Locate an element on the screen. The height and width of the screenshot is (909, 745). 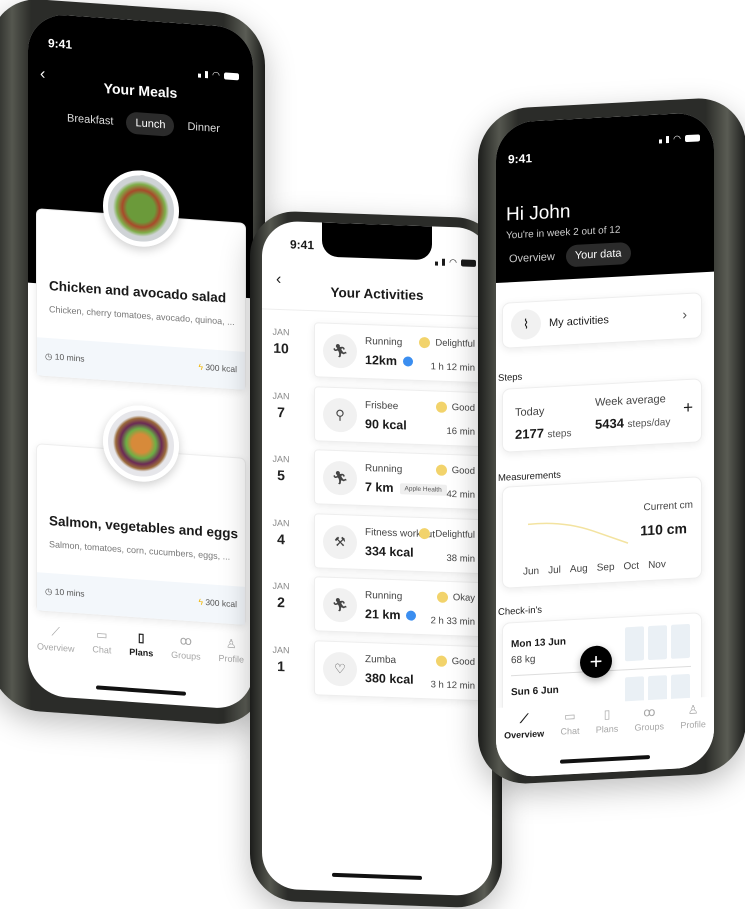
tab-overview: Overview is located at coordinates (532, 258).